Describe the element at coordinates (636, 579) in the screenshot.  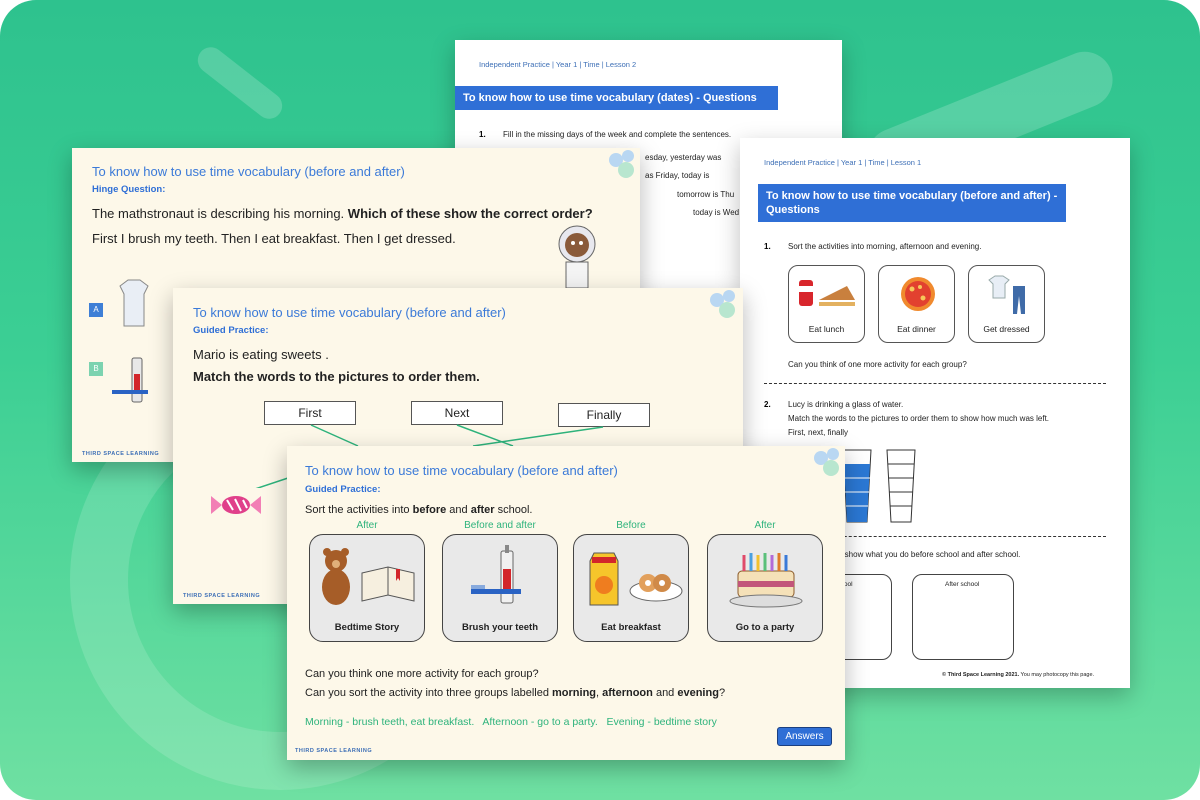
I see `breakfast-icon` at that location.